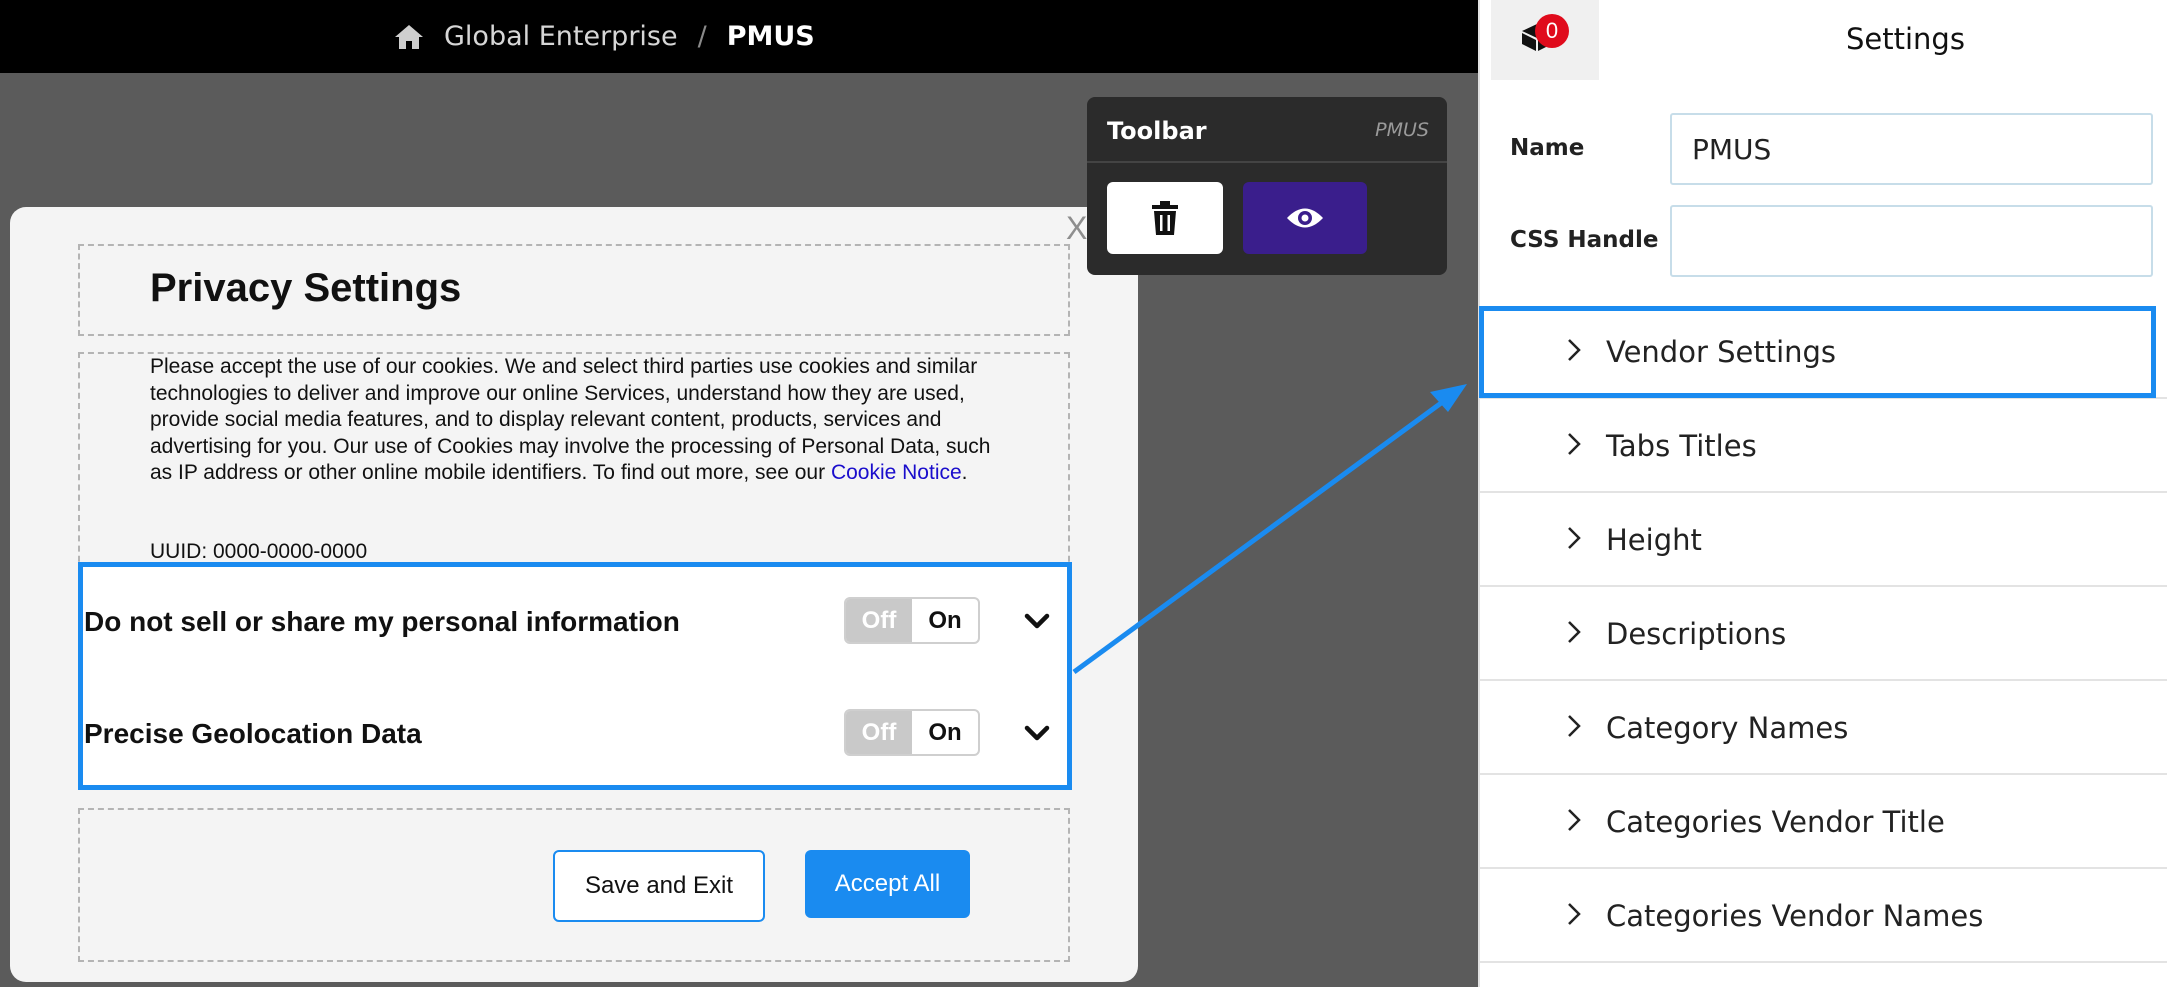 This screenshot has width=2167, height=987. What do you see at coordinates (1823, 446) in the screenshot?
I see `accordion-tabs-titles: Tabs Titles` at bounding box center [1823, 446].